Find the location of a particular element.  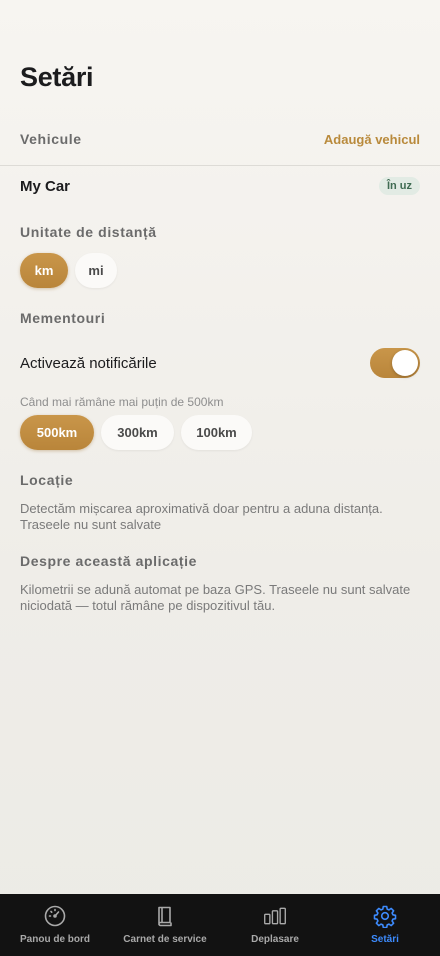

reminders-header: Mementouri is located at coordinates (220, 318).